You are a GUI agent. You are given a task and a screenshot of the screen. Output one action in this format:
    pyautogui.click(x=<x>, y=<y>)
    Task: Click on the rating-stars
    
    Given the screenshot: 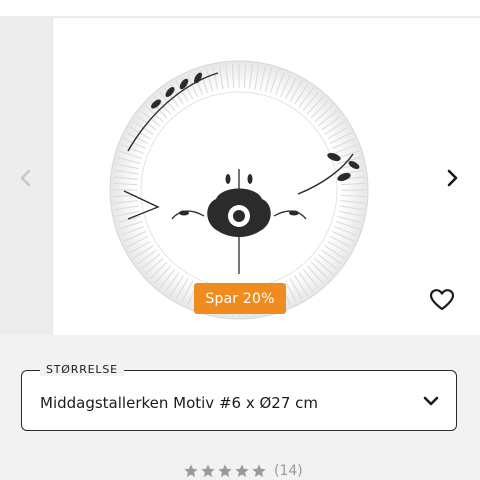 What is the action you would take?
    pyautogui.click(x=225, y=471)
    